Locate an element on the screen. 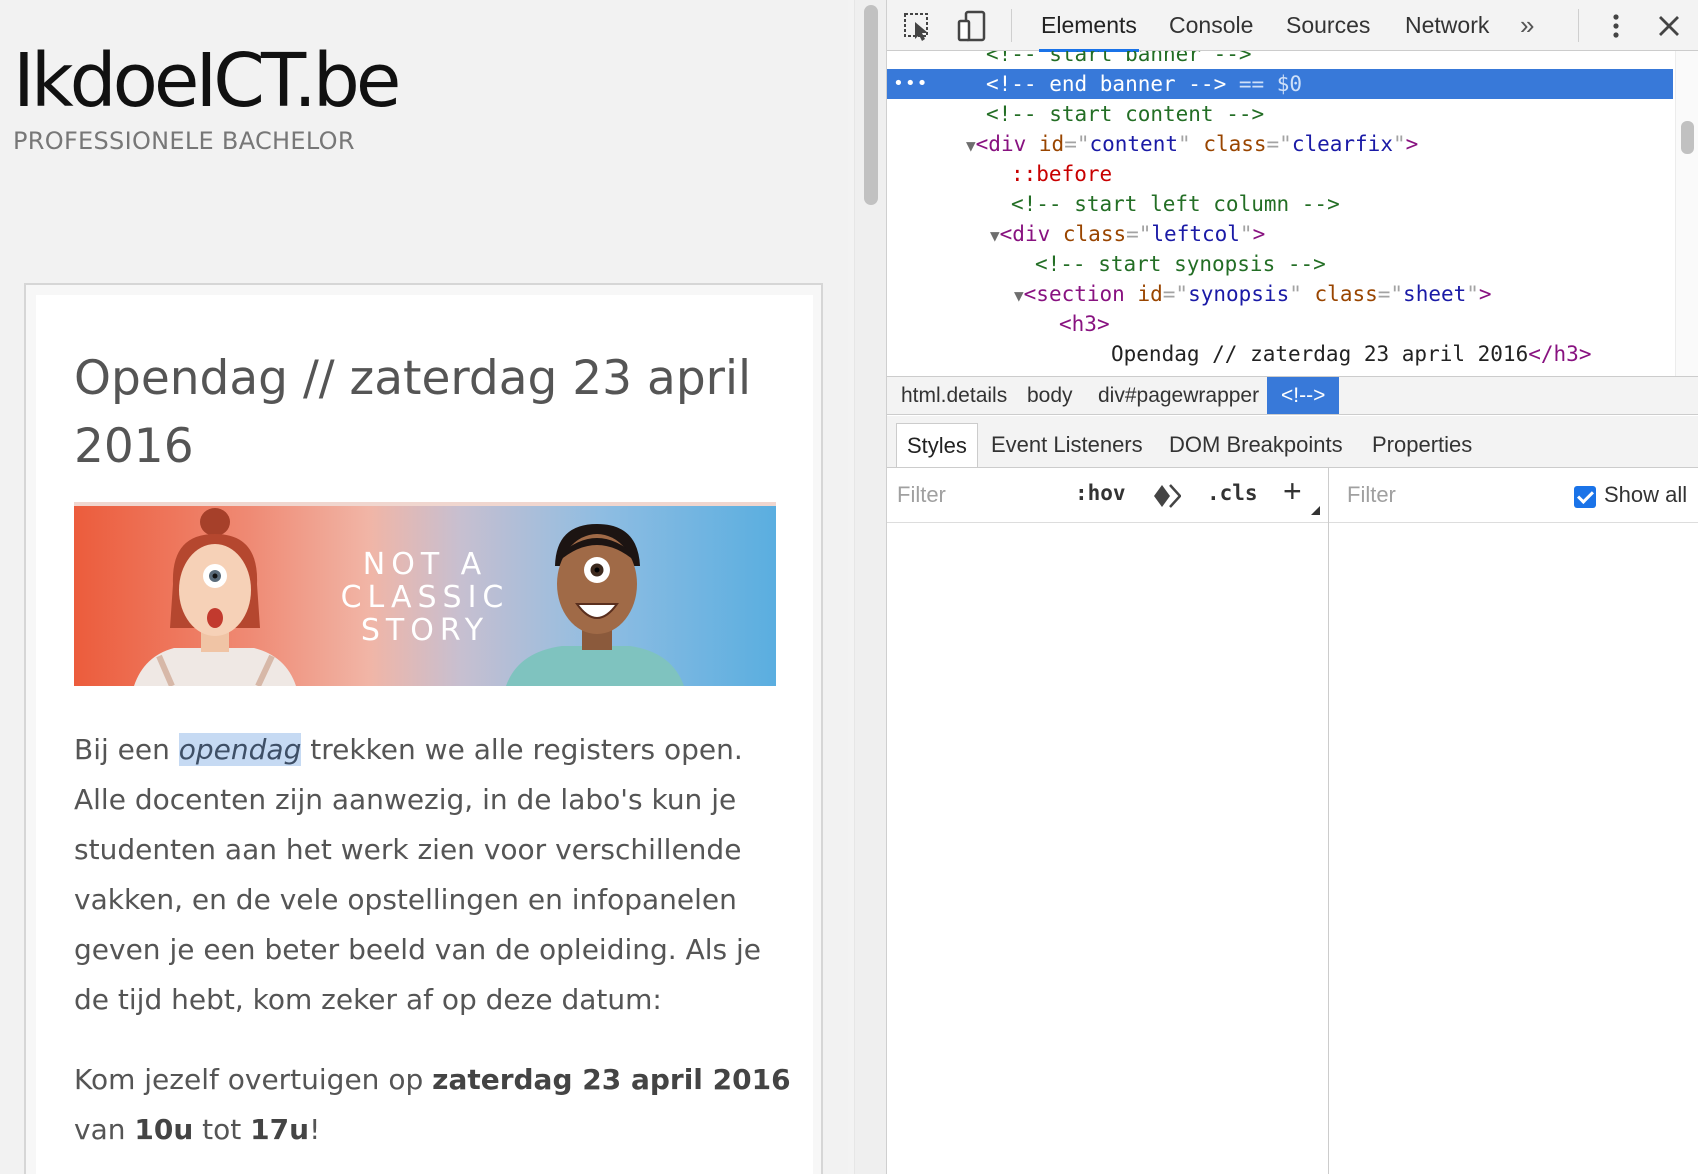 The width and height of the screenshot is (1698, 1174). page-scrollbar is located at coordinates (870, 587).